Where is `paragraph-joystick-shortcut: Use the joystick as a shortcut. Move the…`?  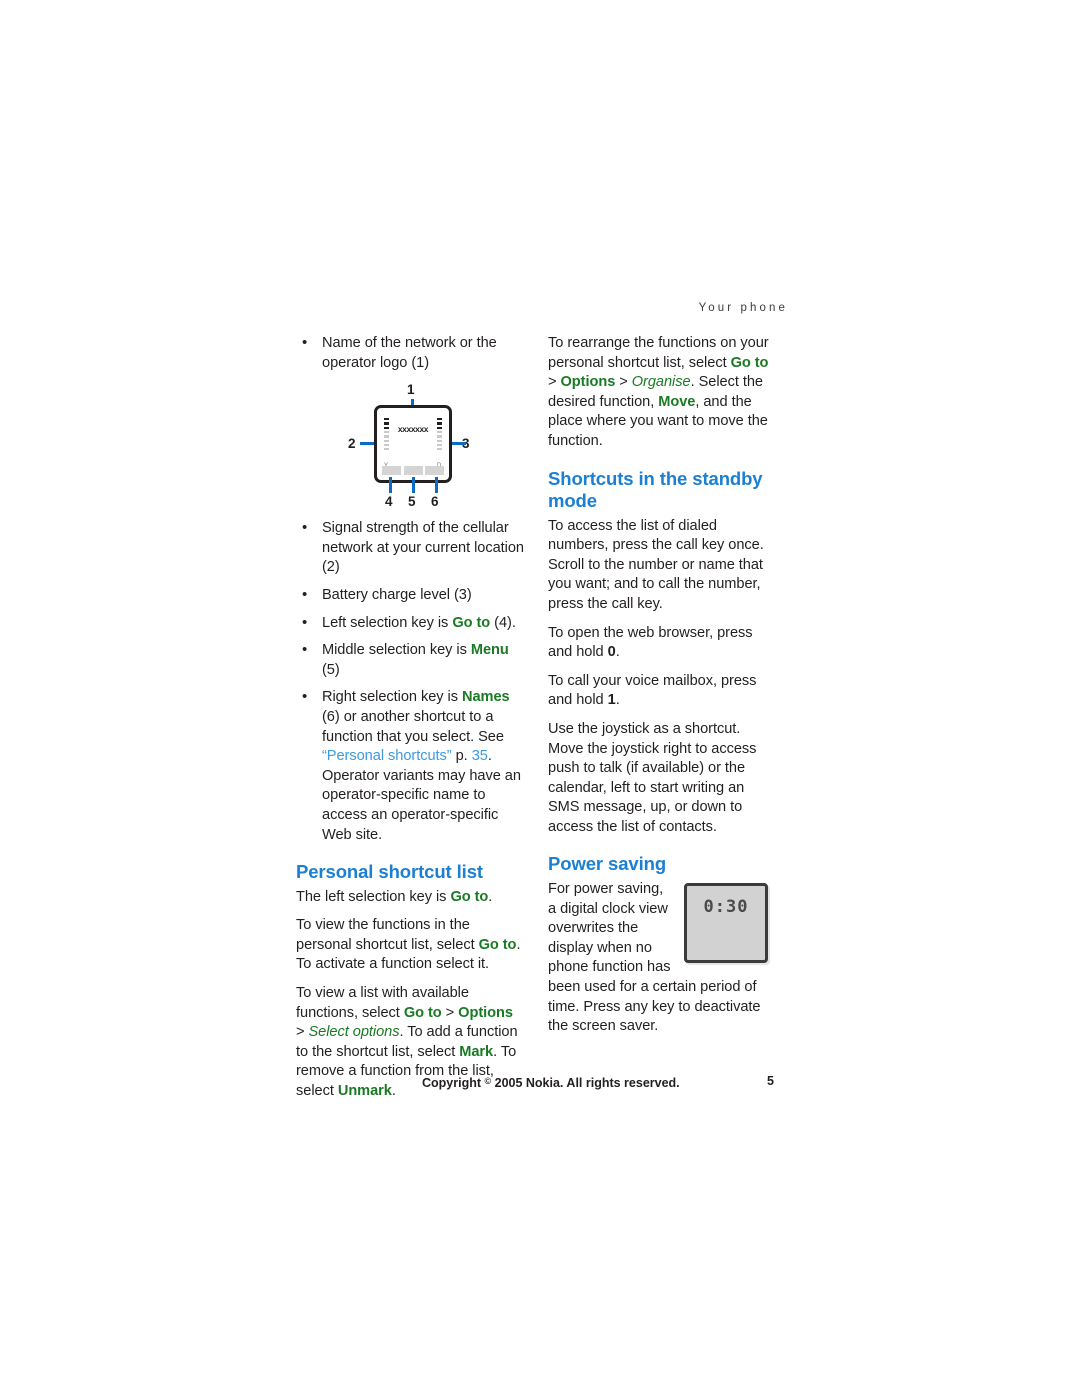
paragraph-joystick-shortcut: Use the joystick as a shortcut. Move the… is located at coordinates (652, 777).